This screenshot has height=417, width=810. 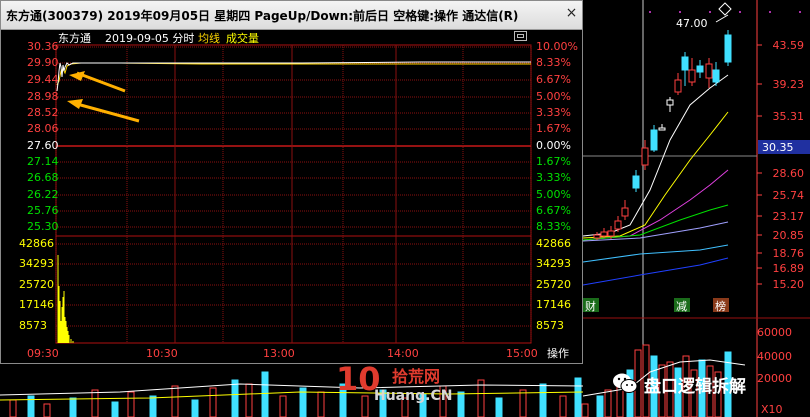 What do you see at coordinates (36, 263) in the screenshot?
I see `volume-axis-tick-left: 34293` at bounding box center [36, 263].